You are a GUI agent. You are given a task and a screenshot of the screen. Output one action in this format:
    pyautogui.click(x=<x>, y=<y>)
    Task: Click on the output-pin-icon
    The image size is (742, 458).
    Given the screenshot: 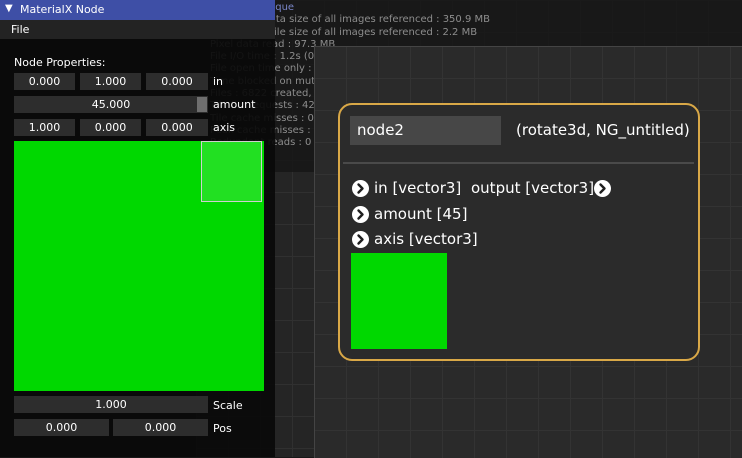 What is the action you would take?
    pyautogui.click(x=602, y=188)
    